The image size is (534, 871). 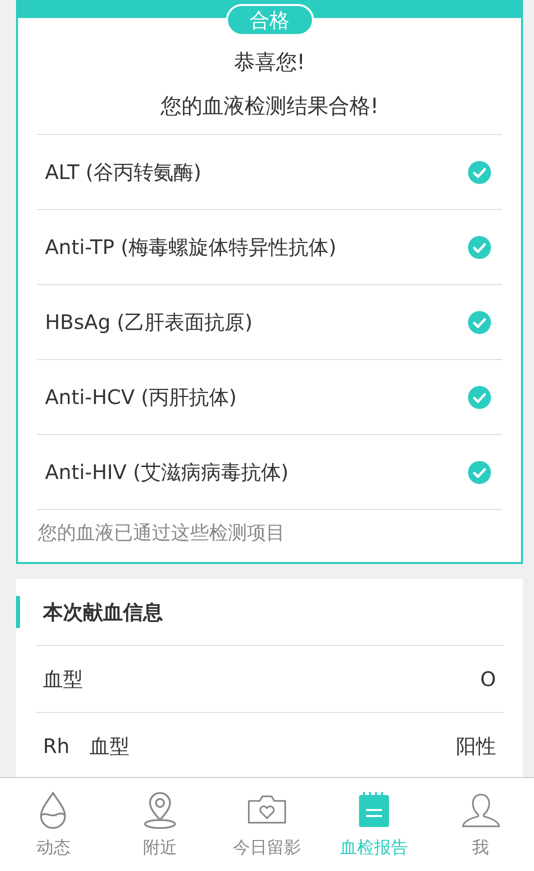 I want to click on tab: 附近, so click(x=160, y=824).